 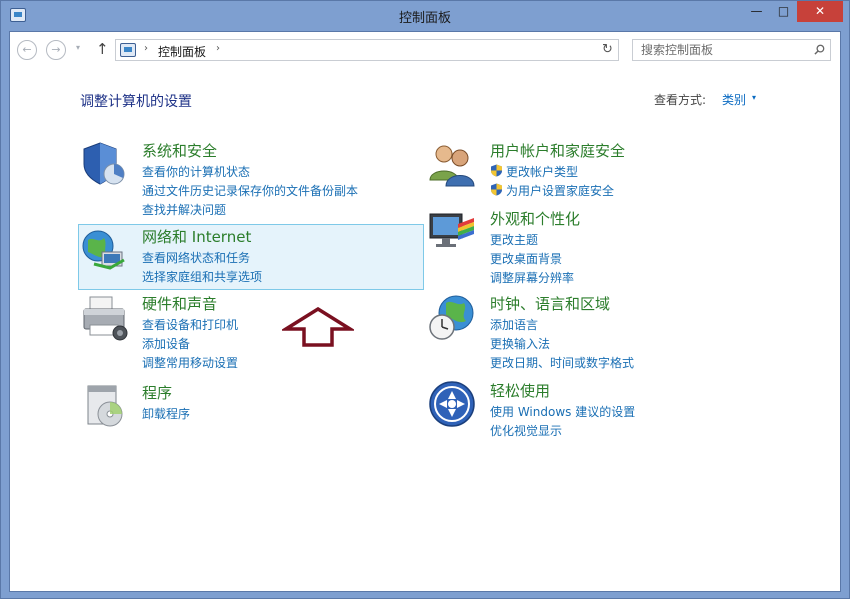 What do you see at coordinates (761, 574) in the screenshot?
I see `watermark-text: 系统之家` at bounding box center [761, 574].